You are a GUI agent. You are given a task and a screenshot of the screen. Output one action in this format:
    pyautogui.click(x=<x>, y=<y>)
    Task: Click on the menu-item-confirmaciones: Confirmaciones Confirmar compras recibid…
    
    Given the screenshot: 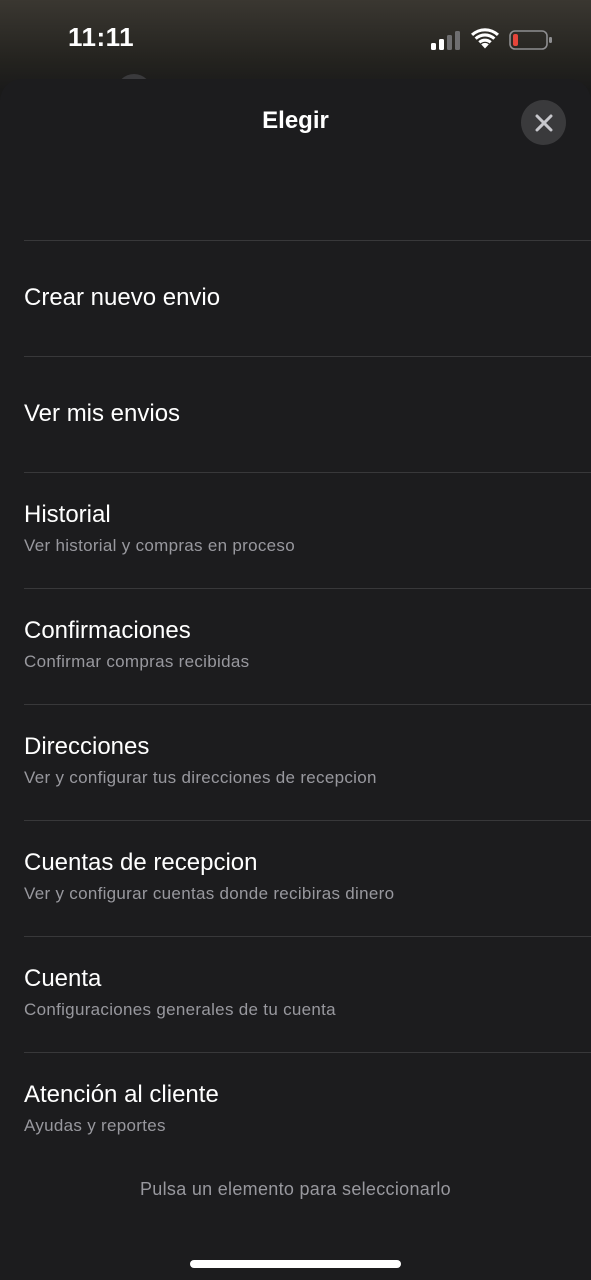 What is the action you would take?
    pyautogui.click(x=307, y=646)
    